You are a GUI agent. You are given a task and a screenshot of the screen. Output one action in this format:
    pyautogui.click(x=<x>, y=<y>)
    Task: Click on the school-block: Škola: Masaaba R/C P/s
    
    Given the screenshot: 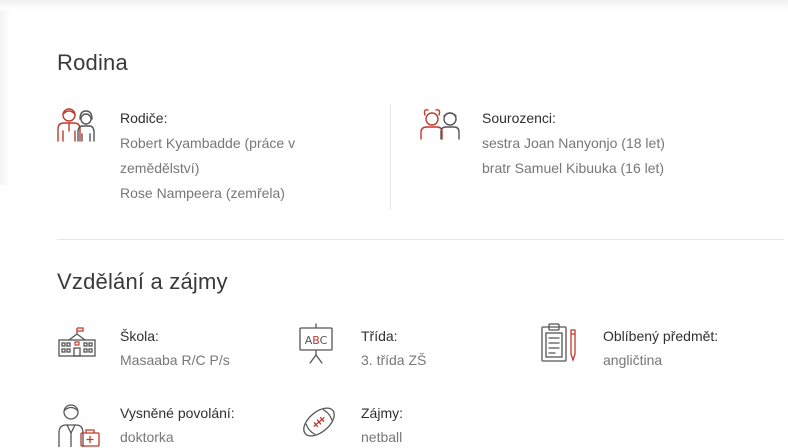 What is the action you would take?
    pyautogui.click(x=175, y=348)
    